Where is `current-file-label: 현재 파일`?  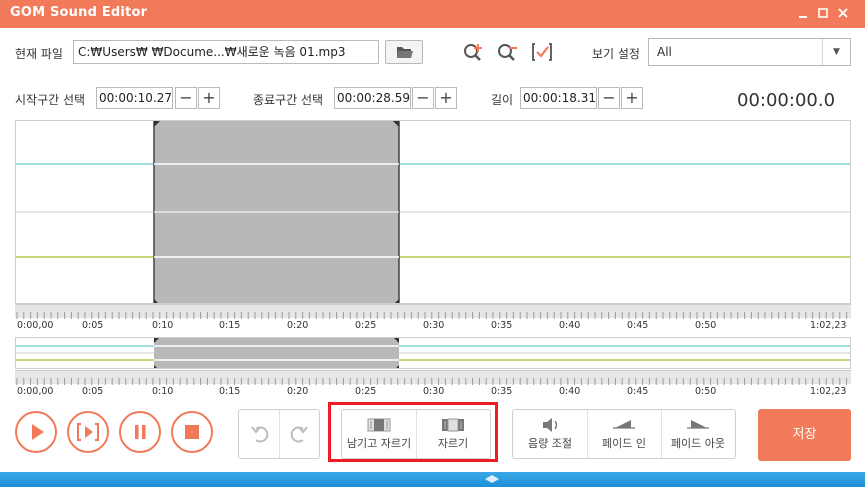
current-file-label: 현재 파일 is located at coordinates (39, 54).